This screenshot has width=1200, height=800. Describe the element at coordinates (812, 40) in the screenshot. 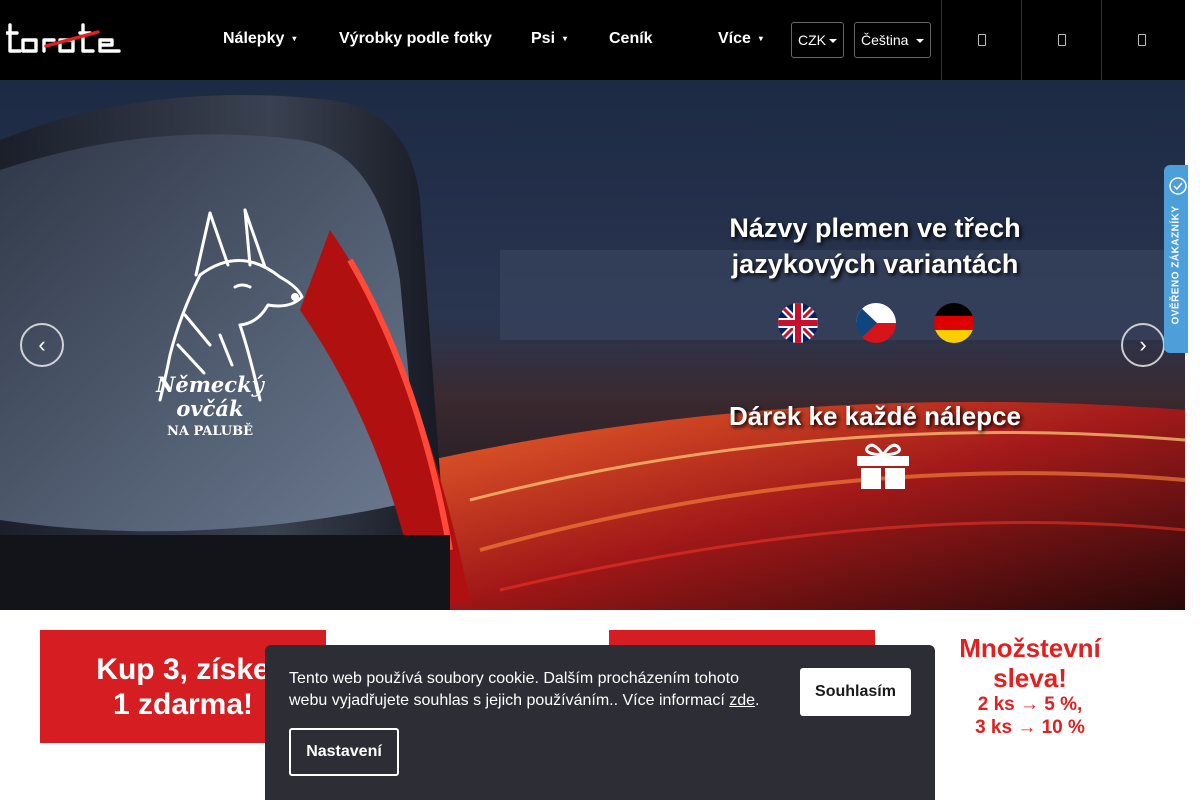

I see `currency-value: CZK` at that location.